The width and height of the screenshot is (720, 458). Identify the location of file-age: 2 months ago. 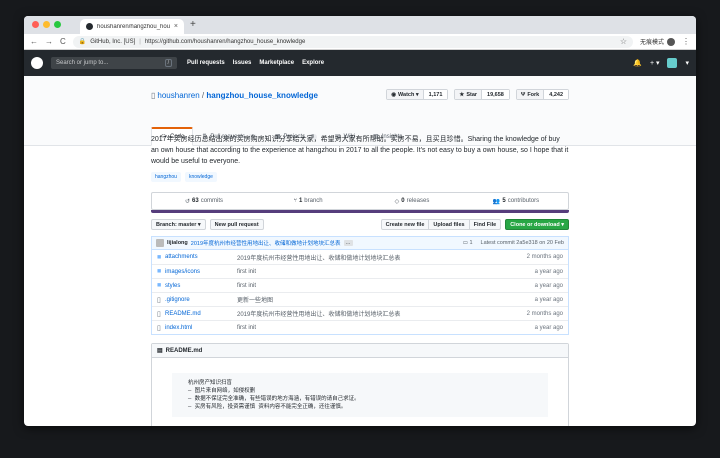
(544, 313).